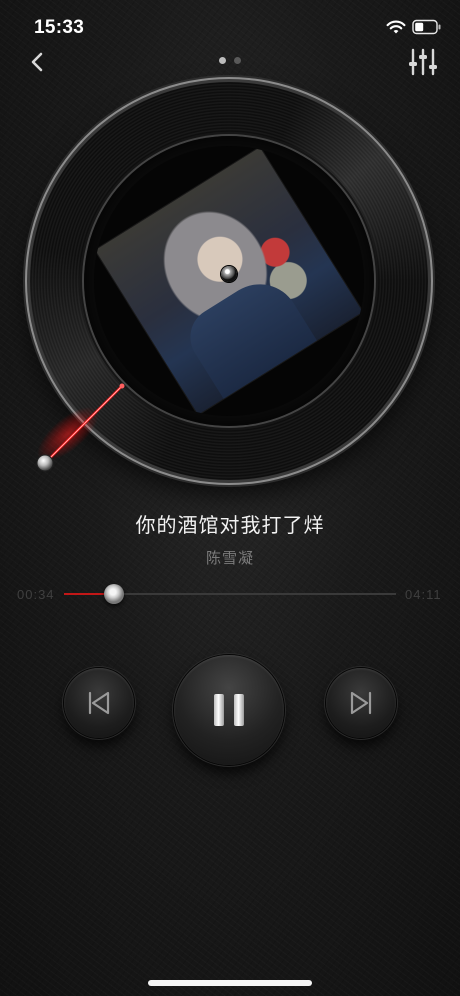 The height and width of the screenshot is (996, 460). What do you see at coordinates (222, 60) in the screenshot?
I see `page-dot-active` at bounding box center [222, 60].